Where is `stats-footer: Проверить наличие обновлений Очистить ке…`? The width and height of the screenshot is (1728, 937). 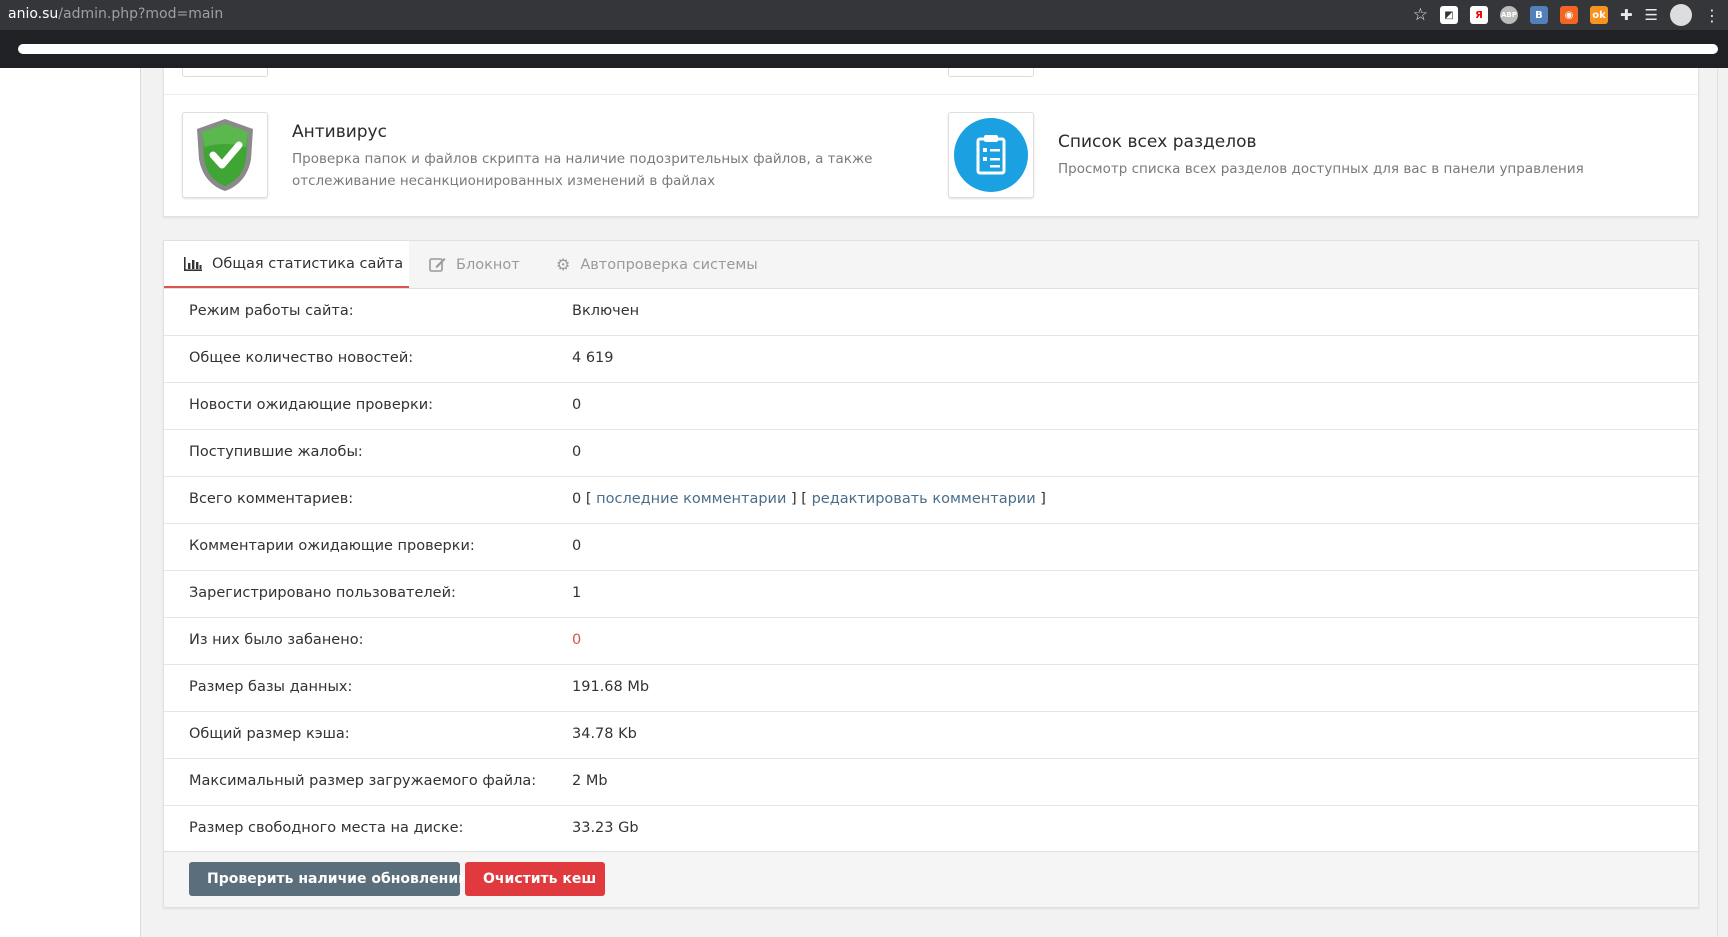 stats-footer: Проверить наличие обновлений Очистить ке… is located at coordinates (931, 879).